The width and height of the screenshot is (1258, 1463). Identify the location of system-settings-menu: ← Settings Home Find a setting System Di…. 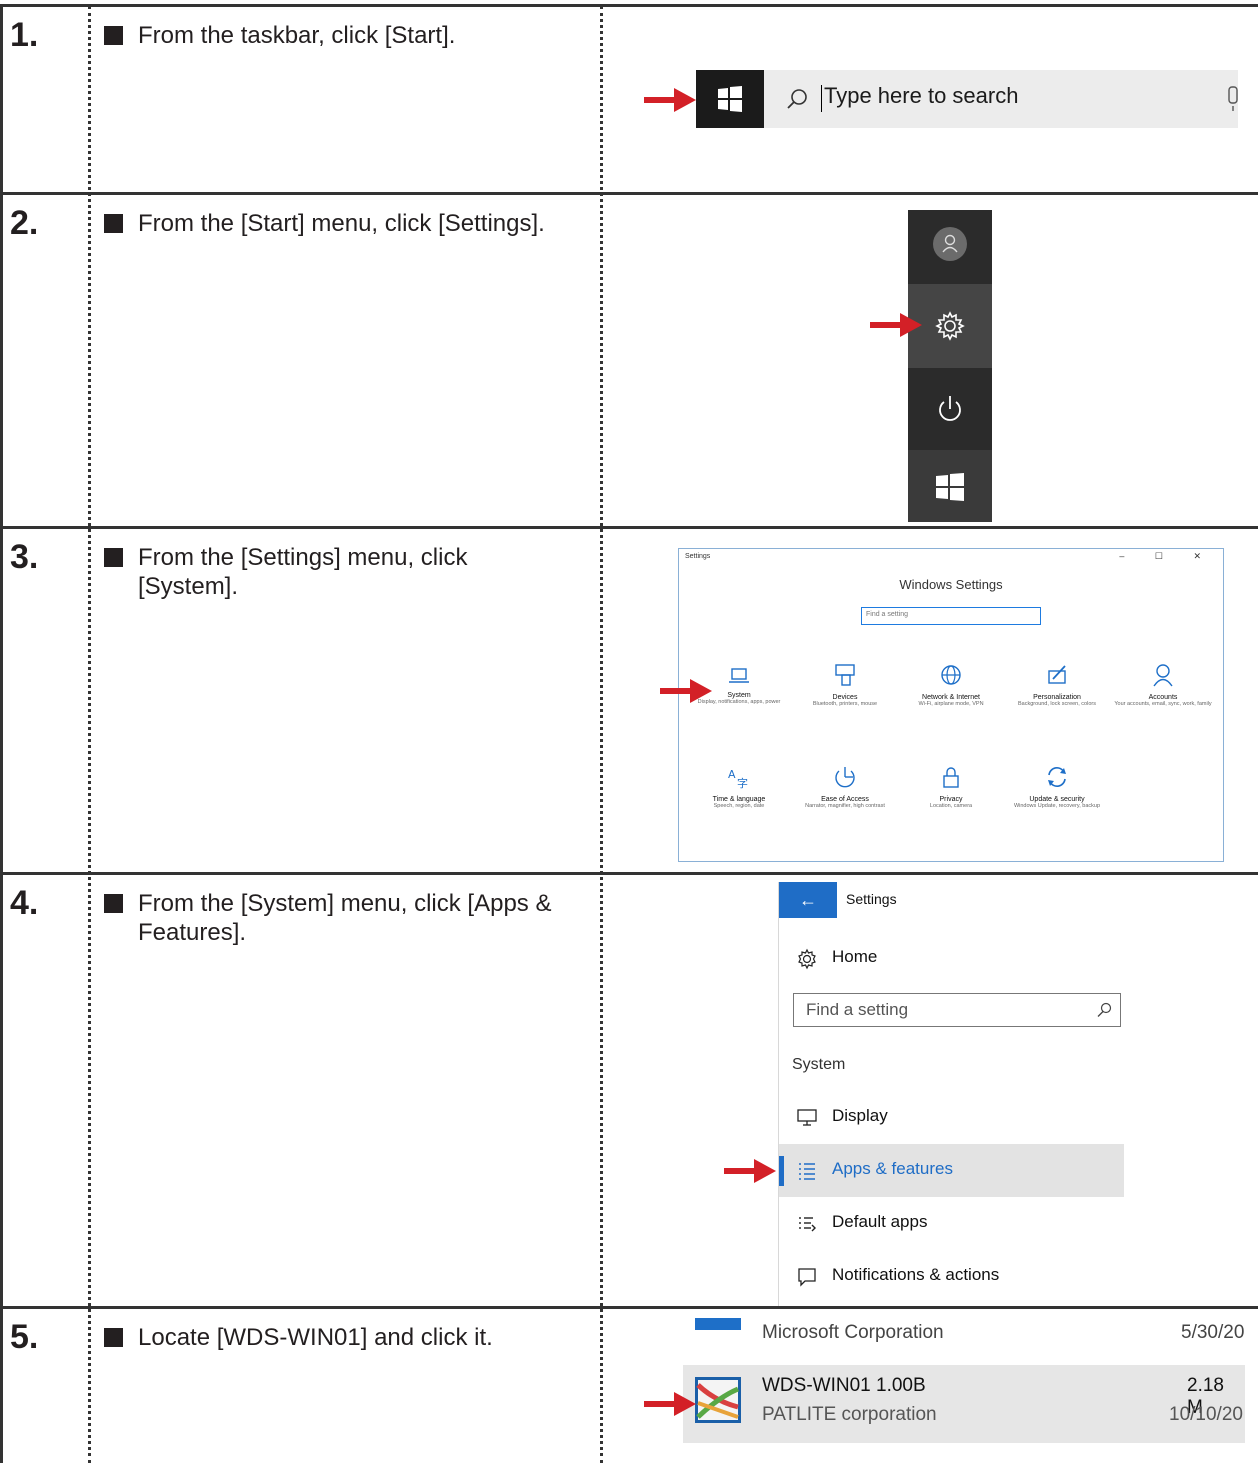
(951, 1094).